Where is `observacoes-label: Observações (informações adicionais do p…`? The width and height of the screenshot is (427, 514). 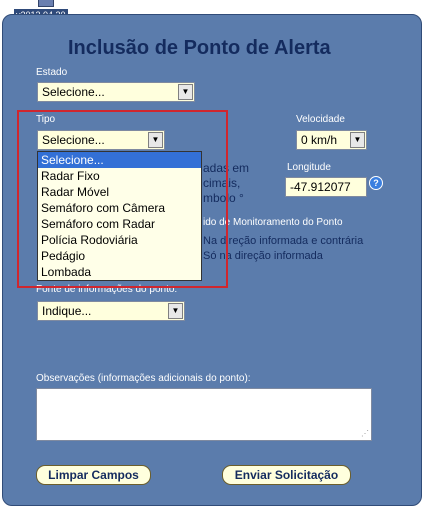 observacoes-label: Observações (informações adicionais do p… is located at coordinates (143, 378).